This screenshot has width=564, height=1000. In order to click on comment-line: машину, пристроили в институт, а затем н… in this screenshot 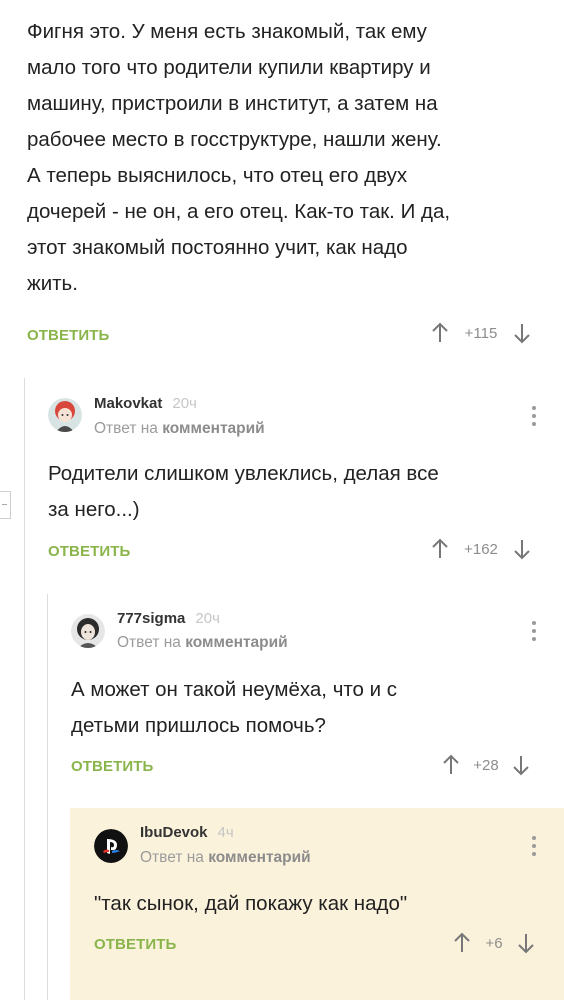, I will do `click(232, 103)`.